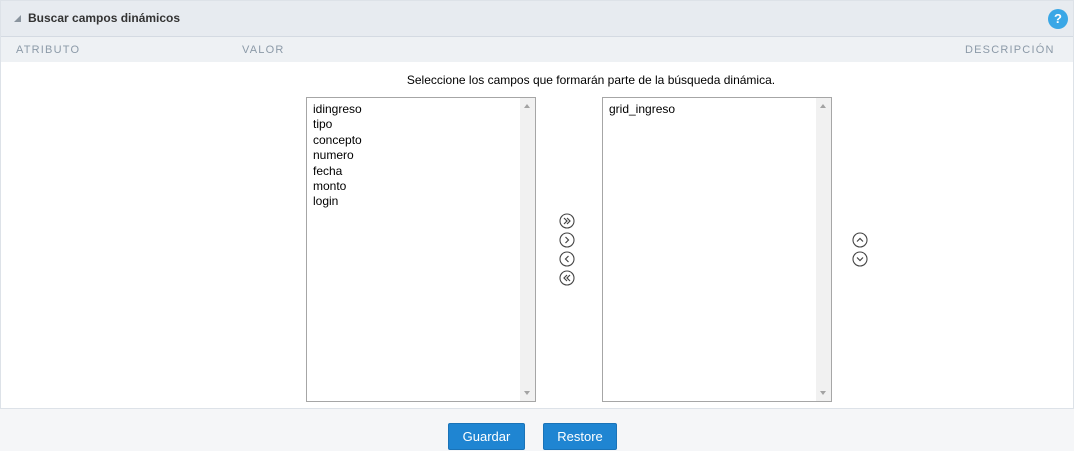 Image resolution: width=1074 pixels, height=451 pixels. Describe the element at coordinates (823, 249) in the screenshot. I see `selected-fields-scrollbar` at that location.